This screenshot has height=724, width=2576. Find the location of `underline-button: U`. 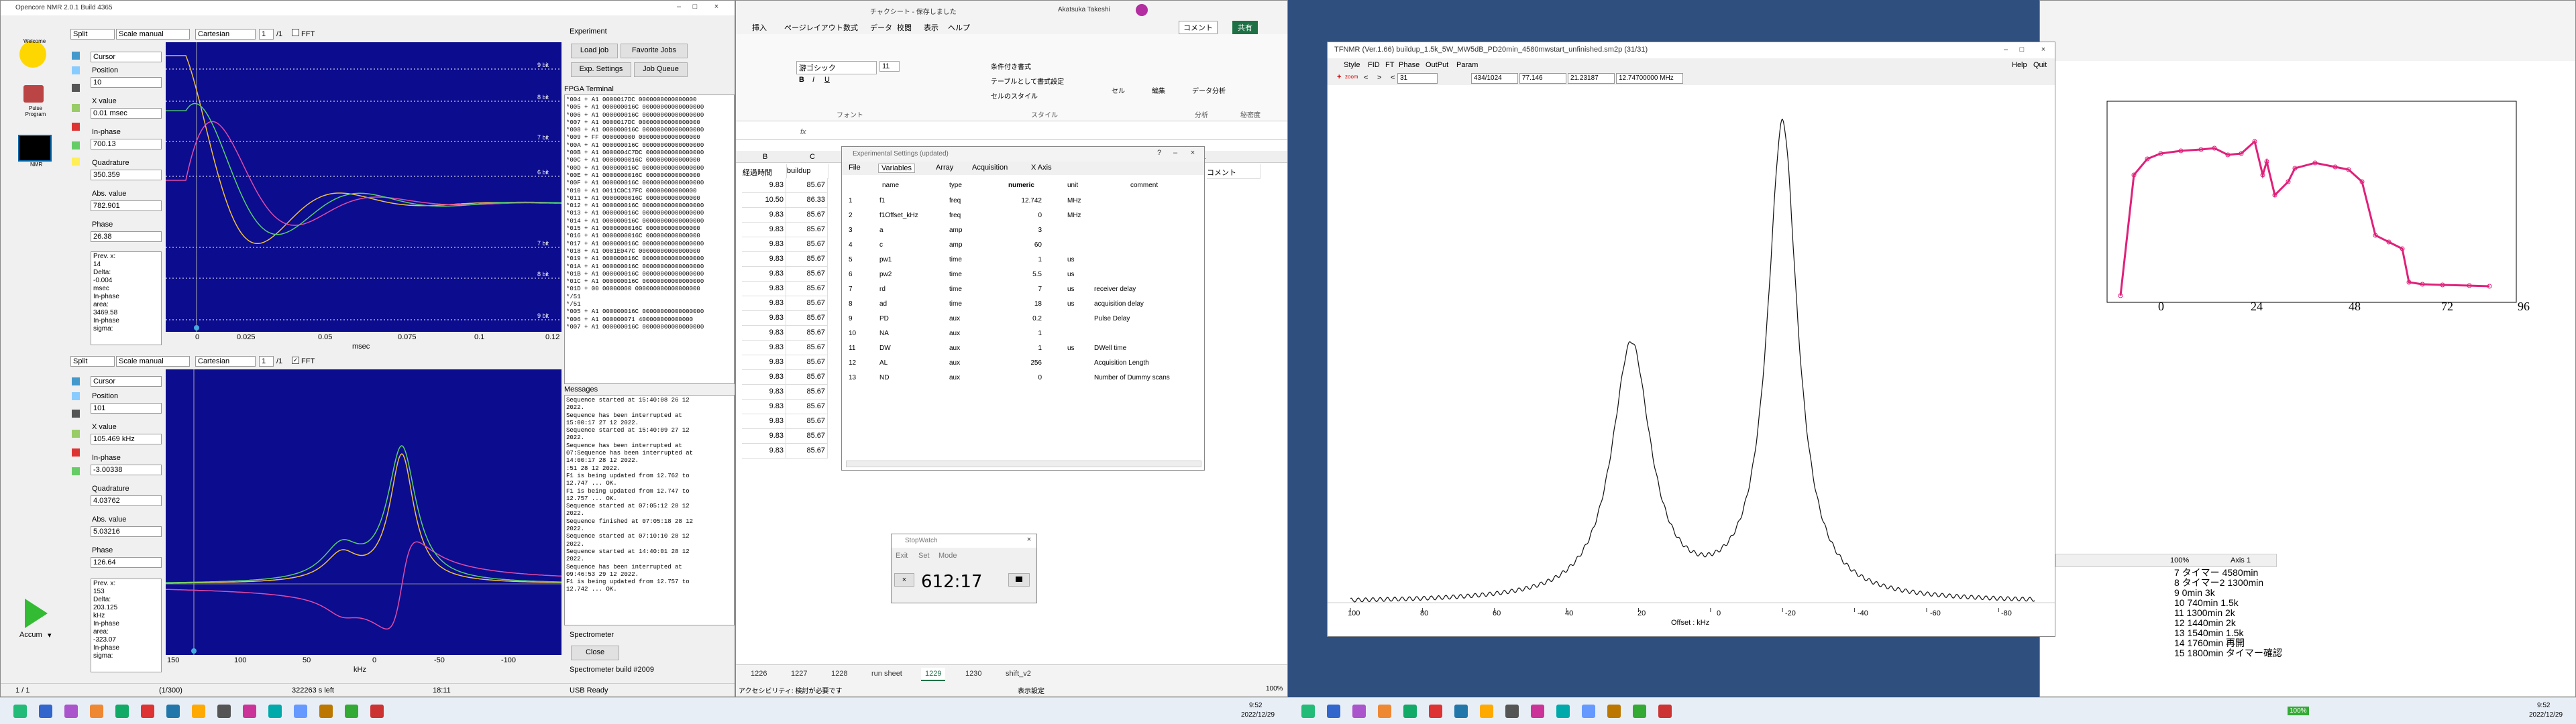

underline-button: U is located at coordinates (827, 80).